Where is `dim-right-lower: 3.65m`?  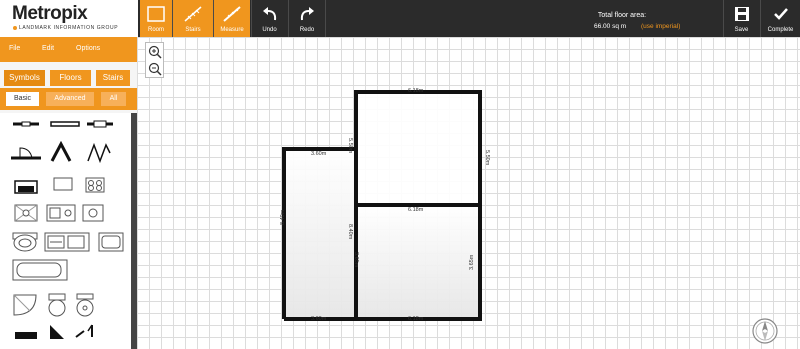 dim-right-lower: 3.65m is located at coordinates (472, 262).